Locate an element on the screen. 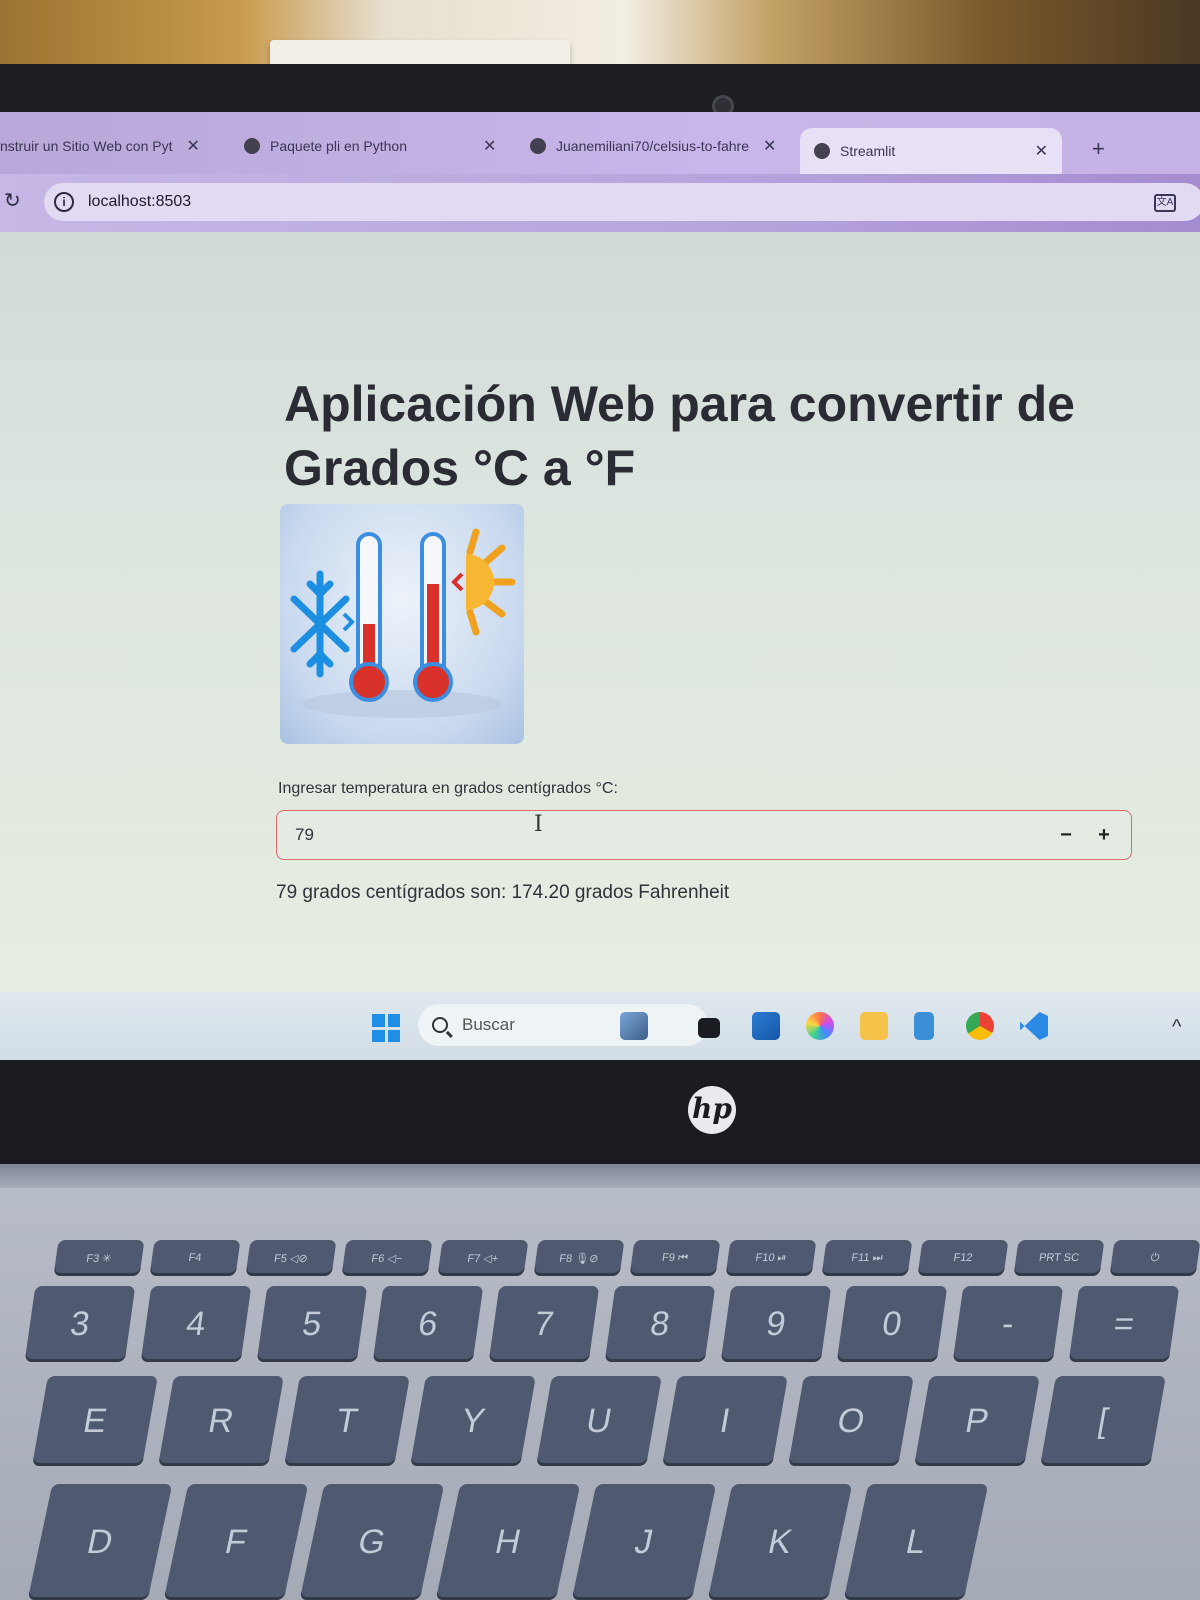 The width and height of the screenshot is (1200, 1600). function-key: F3 ✳ is located at coordinates (99, 1258).